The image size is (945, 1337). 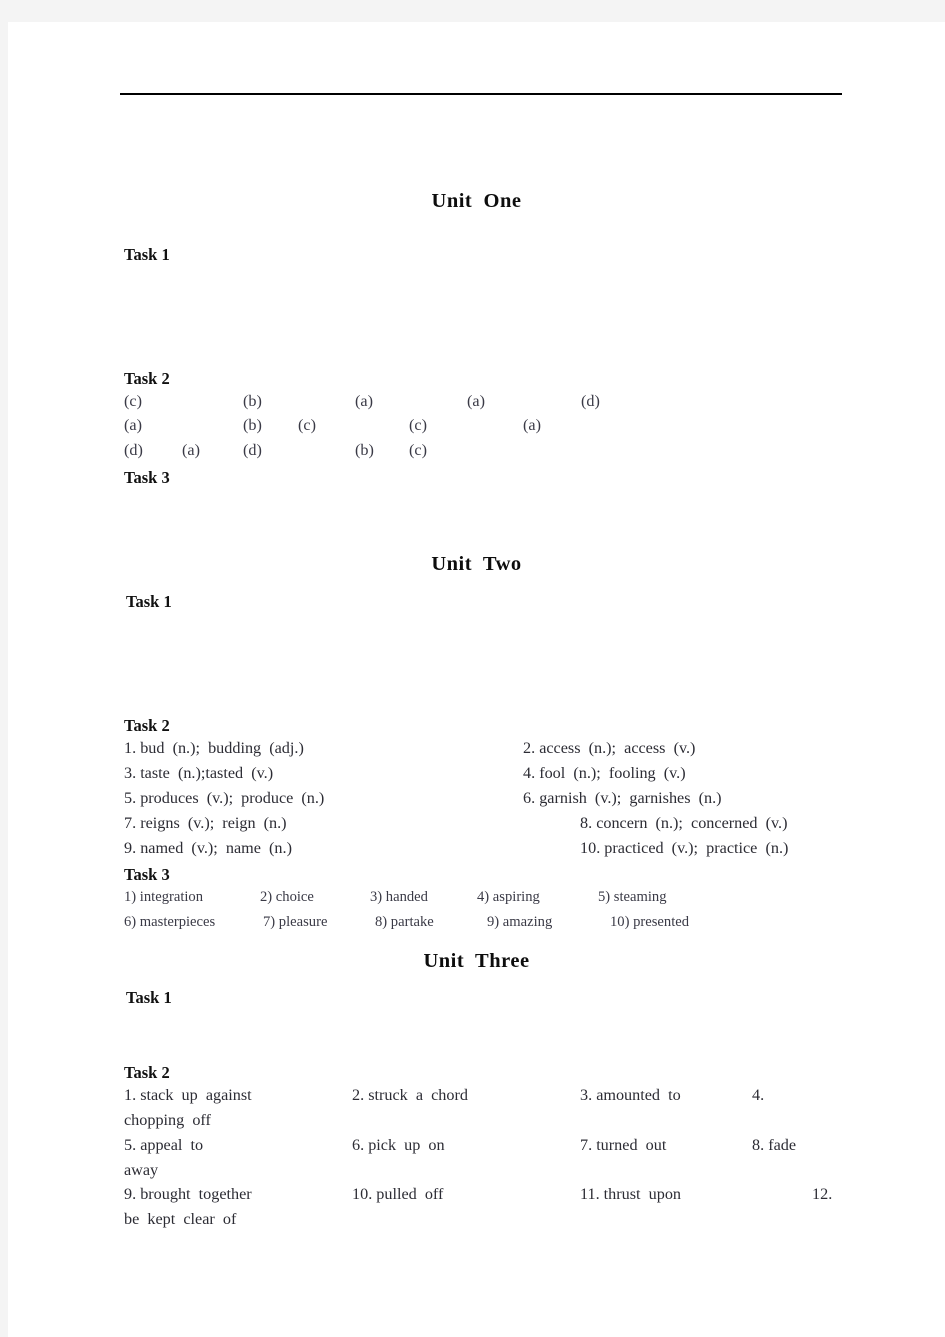 What do you see at coordinates (149, 997) in the screenshot?
I see `unit-three-task-1-label: Task 1` at bounding box center [149, 997].